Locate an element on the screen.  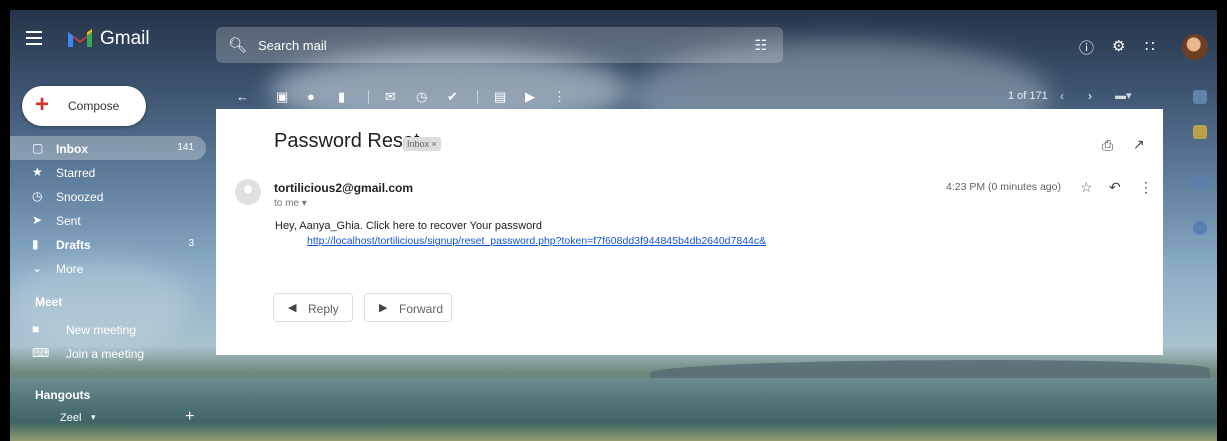
move-to-icon: ▤ is located at coordinates (500, 97).